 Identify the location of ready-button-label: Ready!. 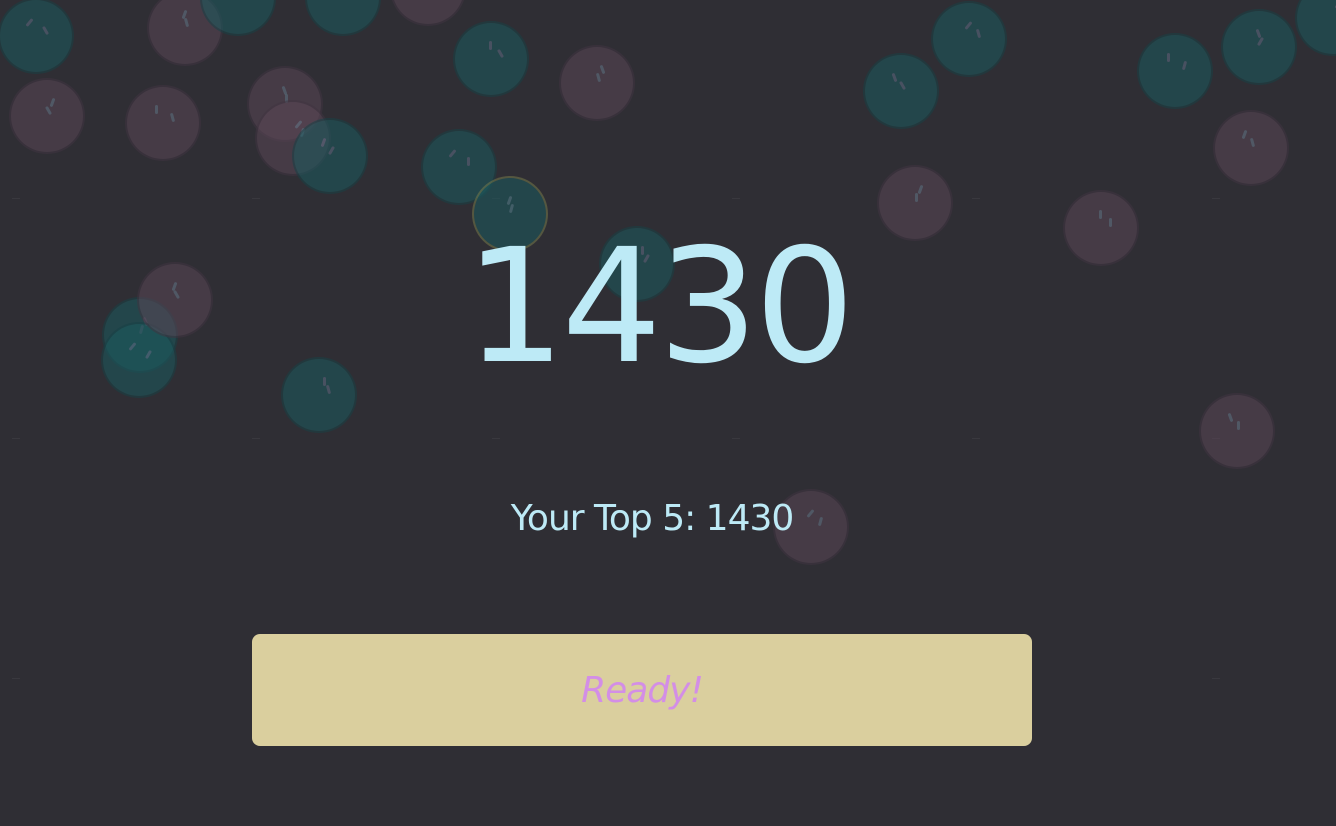
(642, 690).